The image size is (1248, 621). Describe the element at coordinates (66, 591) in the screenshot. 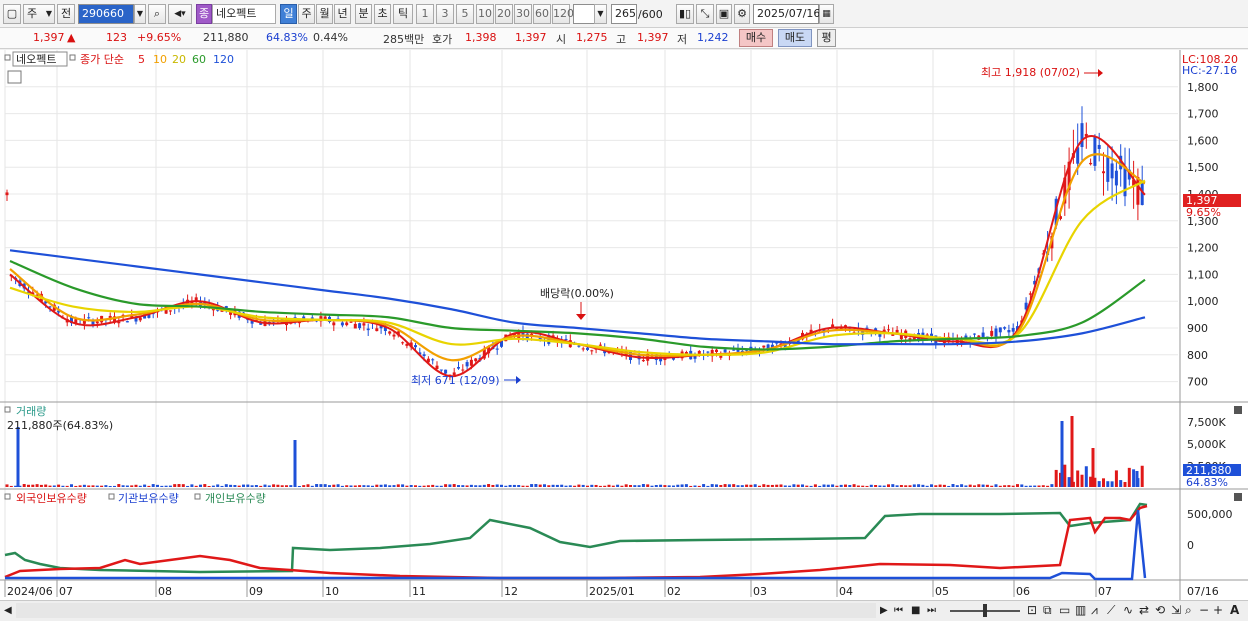

I see `x-tick-label: 07` at that location.